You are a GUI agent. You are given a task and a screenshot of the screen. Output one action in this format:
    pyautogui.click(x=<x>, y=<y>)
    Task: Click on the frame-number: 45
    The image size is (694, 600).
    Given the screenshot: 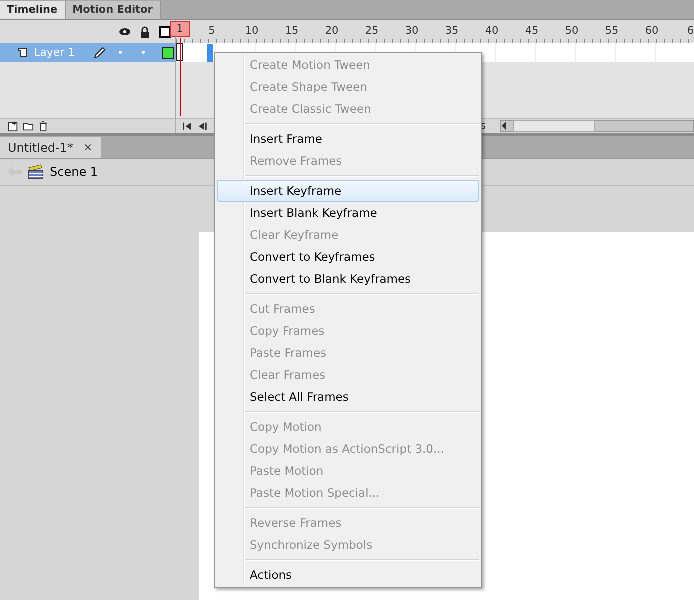 What is the action you would take?
    pyautogui.click(x=532, y=31)
    